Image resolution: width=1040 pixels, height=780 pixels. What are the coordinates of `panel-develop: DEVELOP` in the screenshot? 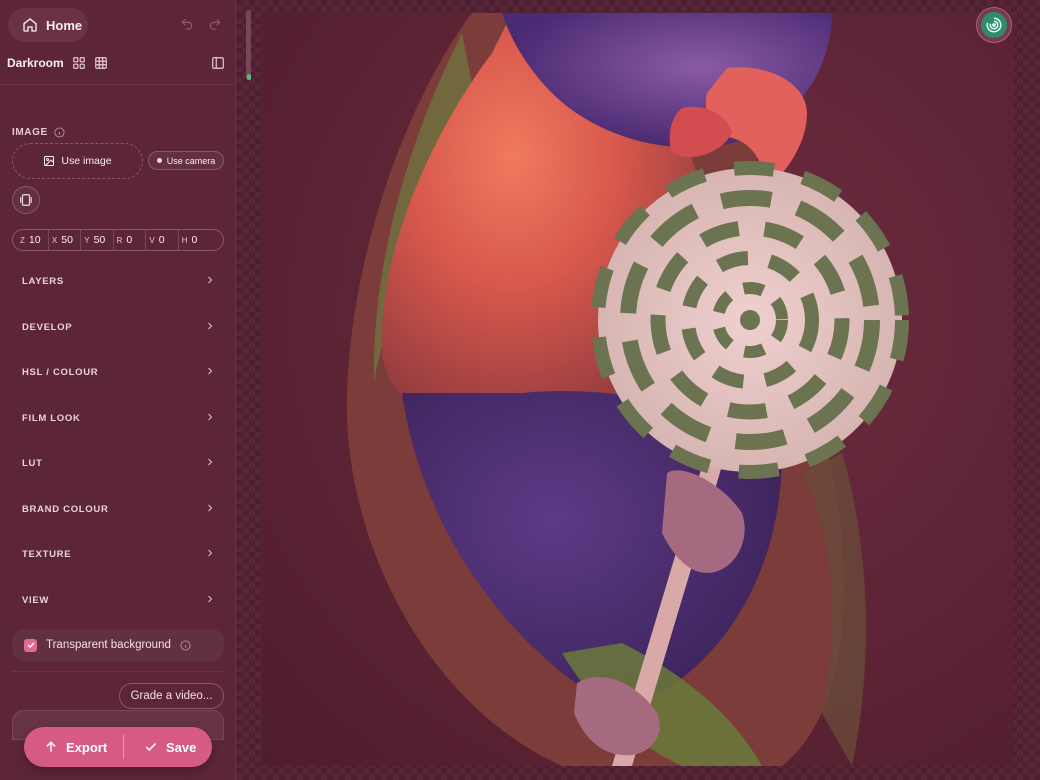 It's located at (118, 327).